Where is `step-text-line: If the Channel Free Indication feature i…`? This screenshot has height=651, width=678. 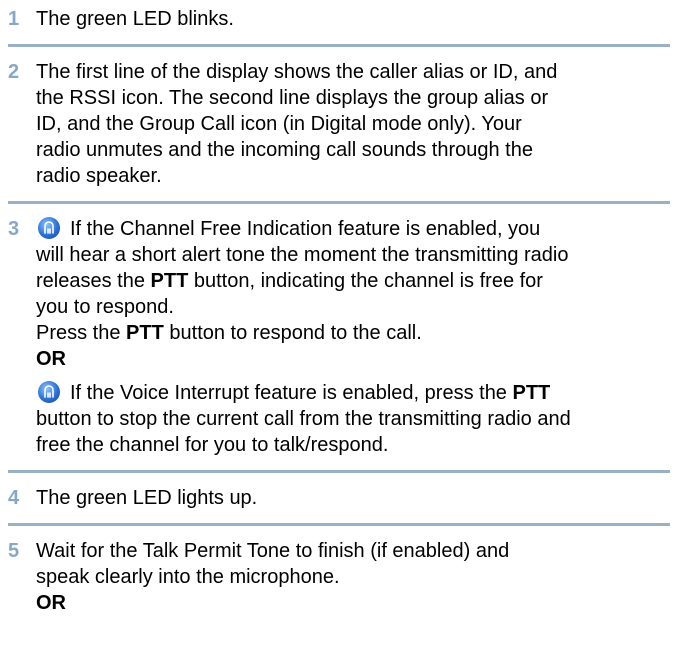 step-text-line: If the Channel Free Indication feature i… is located at coordinates (347, 229).